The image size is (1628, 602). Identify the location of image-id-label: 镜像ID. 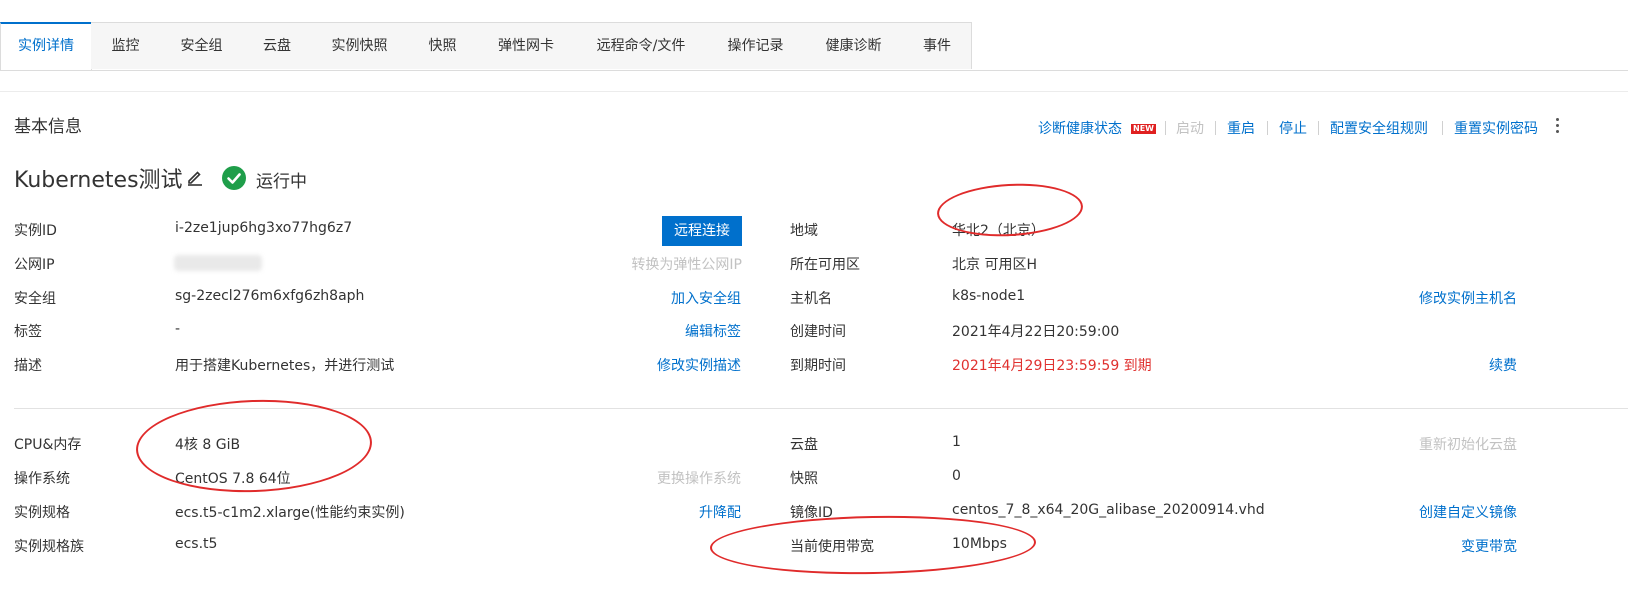
(811, 513).